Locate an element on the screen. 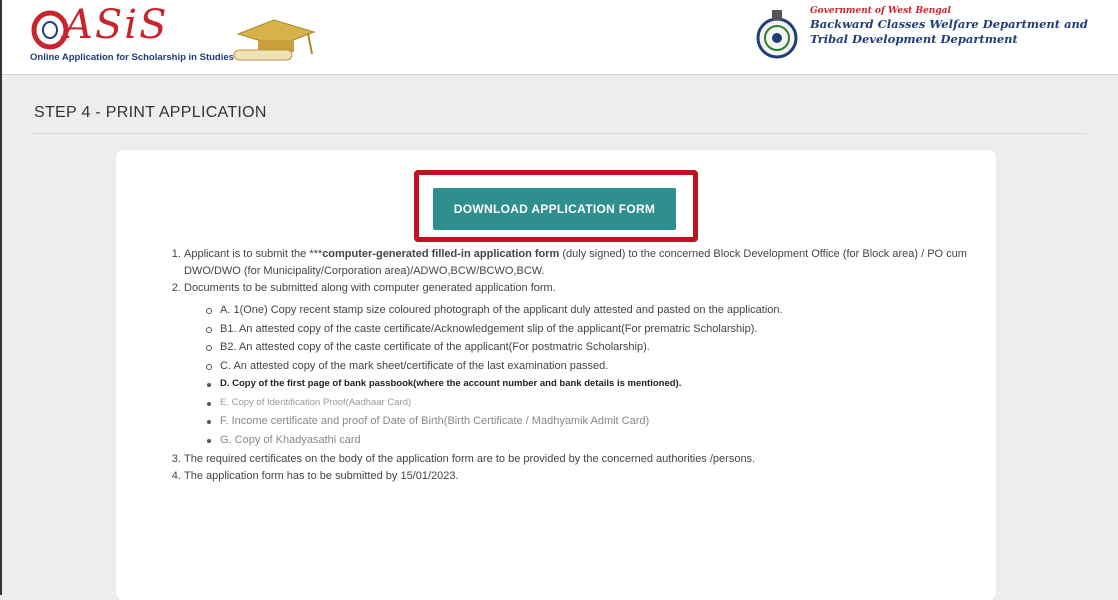  logo-text: ASiS is located at coordinates (116, 25).